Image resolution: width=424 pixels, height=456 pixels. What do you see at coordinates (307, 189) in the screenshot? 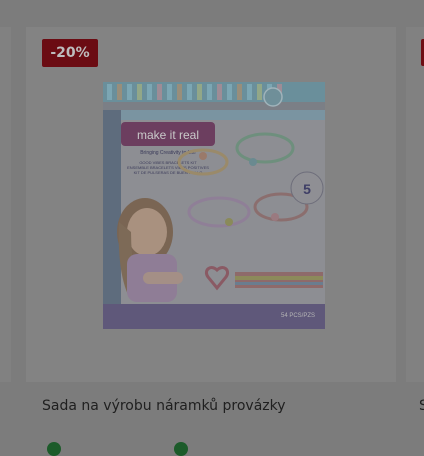
I see `box-count-badge-text: 5` at bounding box center [307, 189].